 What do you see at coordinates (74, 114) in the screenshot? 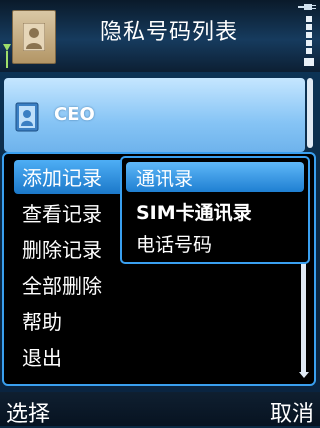
I see `list-item-label: CEO` at bounding box center [74, 114].